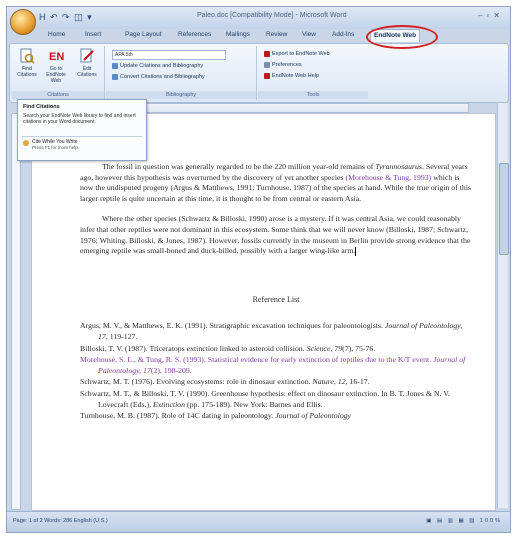  What do you see at coordinates (283, 65) in the screenshot?
I see `preferences-button: Preferences` at bounding box center [283, 65].